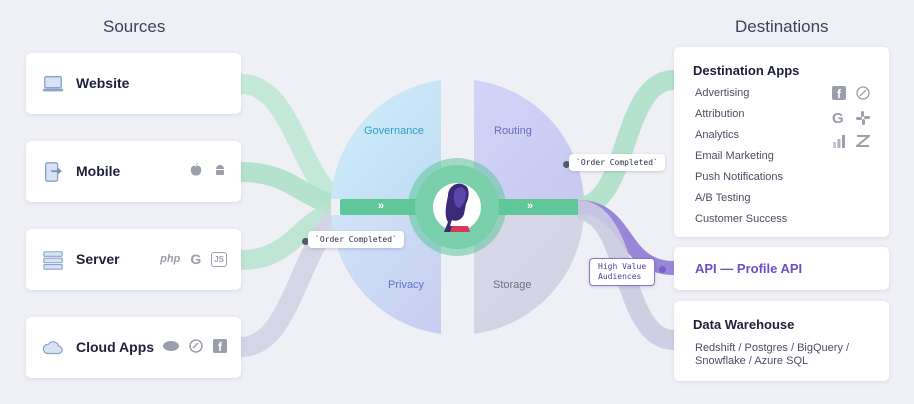 This screenshot has height=404, width=914. I want to click on quadrant-label-governance: Governance, so click(394, 131).